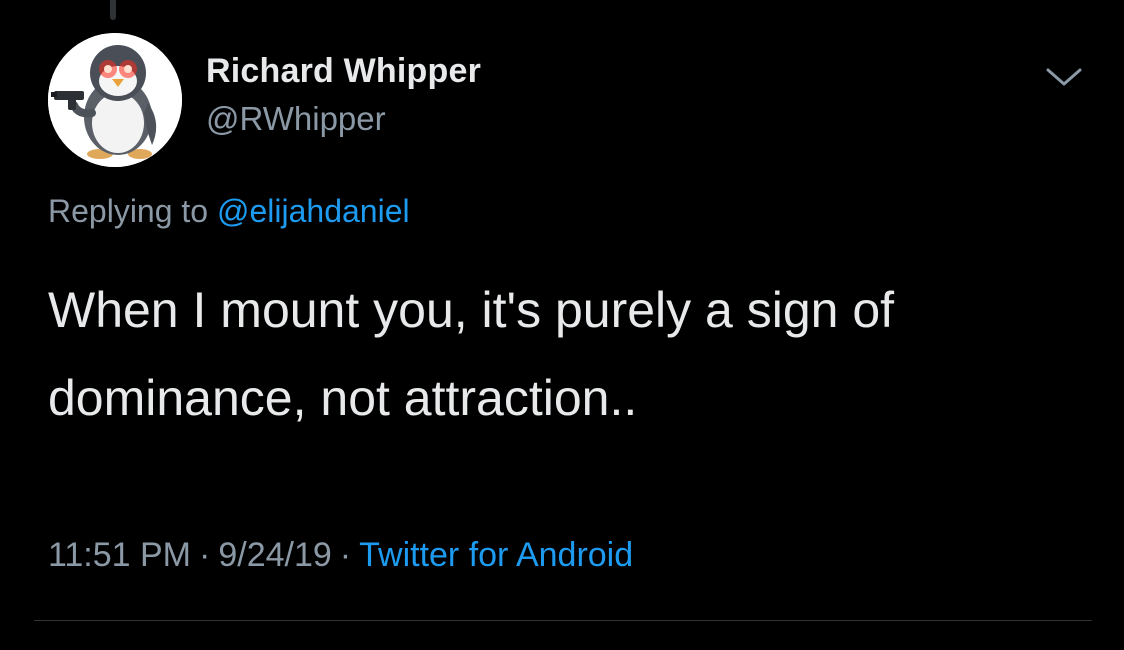 The height and width of the screenshot is (650, 1124). Describe the element at coordinates (113, 10) in the screenshot. I see `thread-connector-line` at that location.